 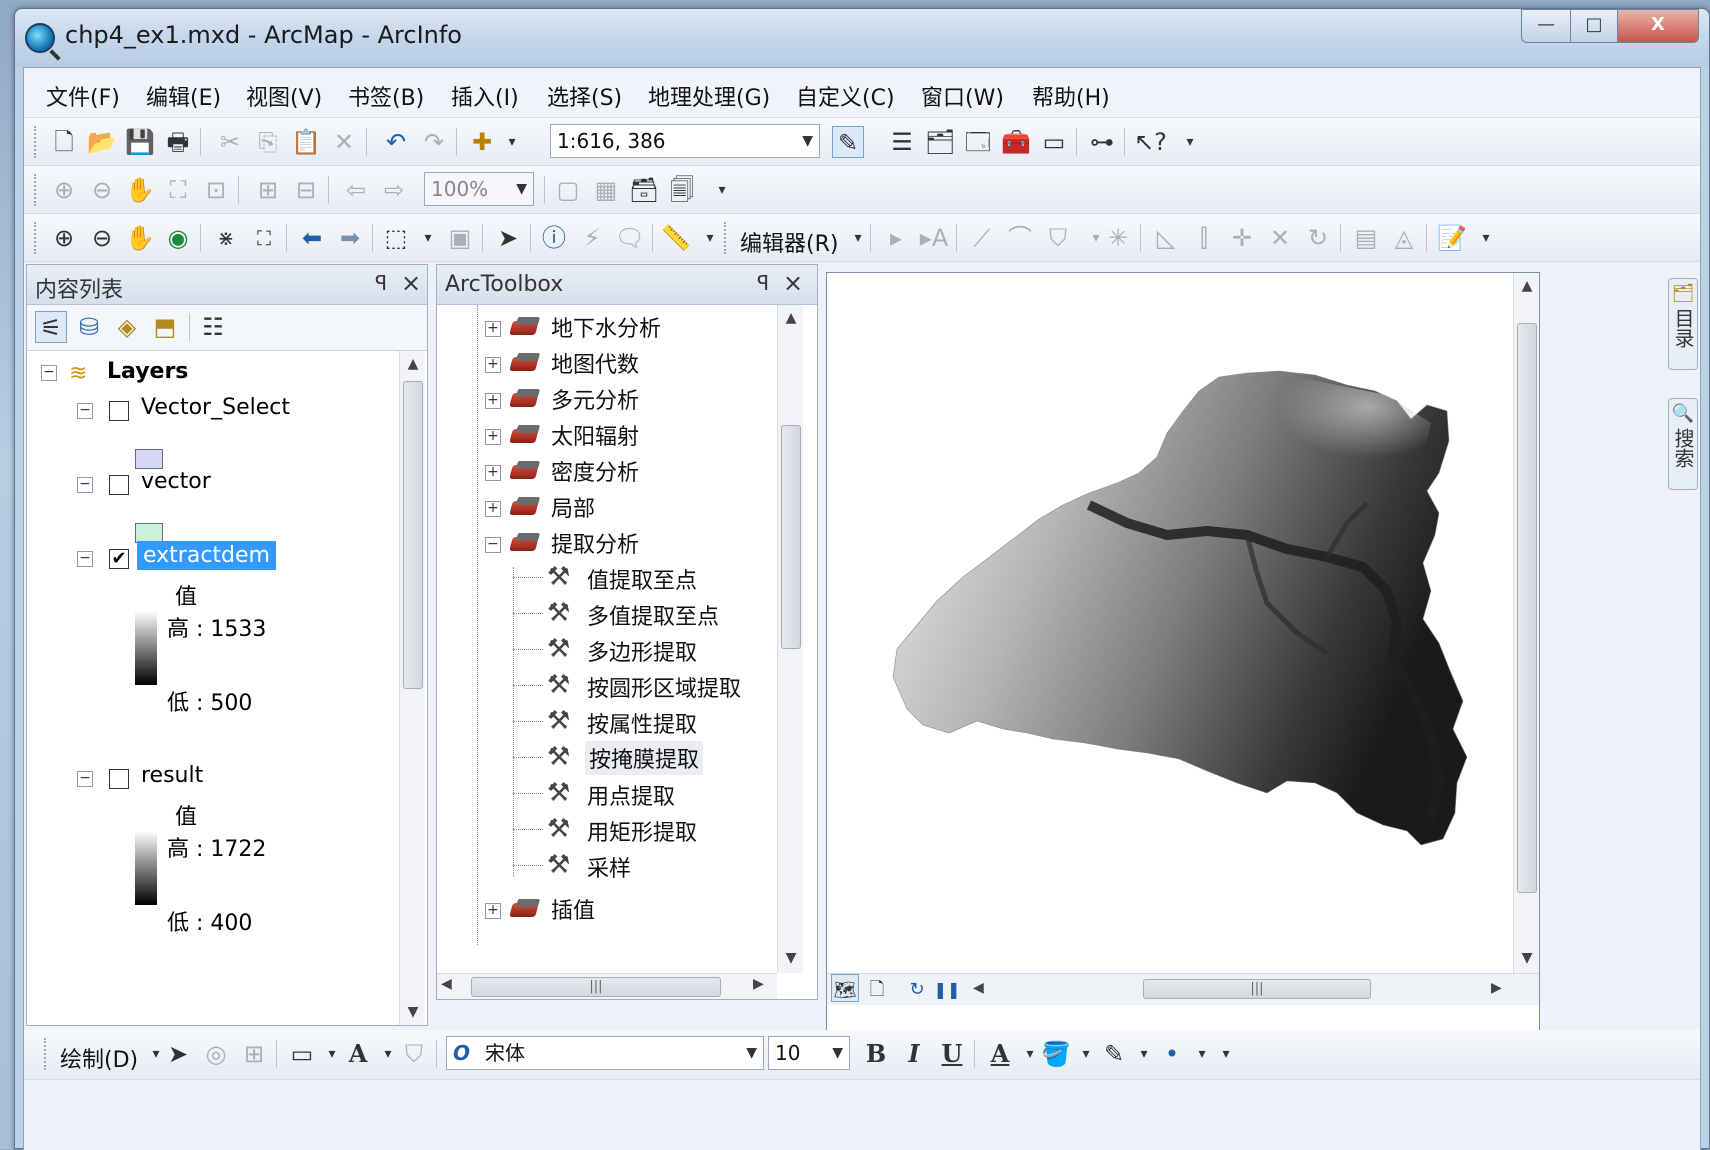 What do you see at coordinates (268, 190) in the screenshot?
I see `fixed-zoom-in-icon: ⊞` at bounding box center [268, 190].